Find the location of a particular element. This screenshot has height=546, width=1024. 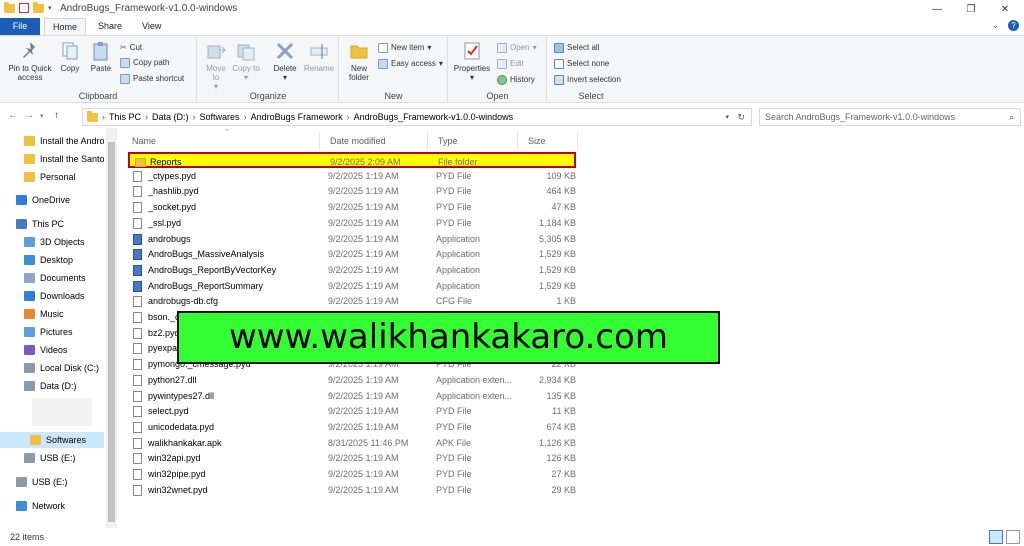

copy-to-button: Copy to ▾ is located at coordinates (246, 61).